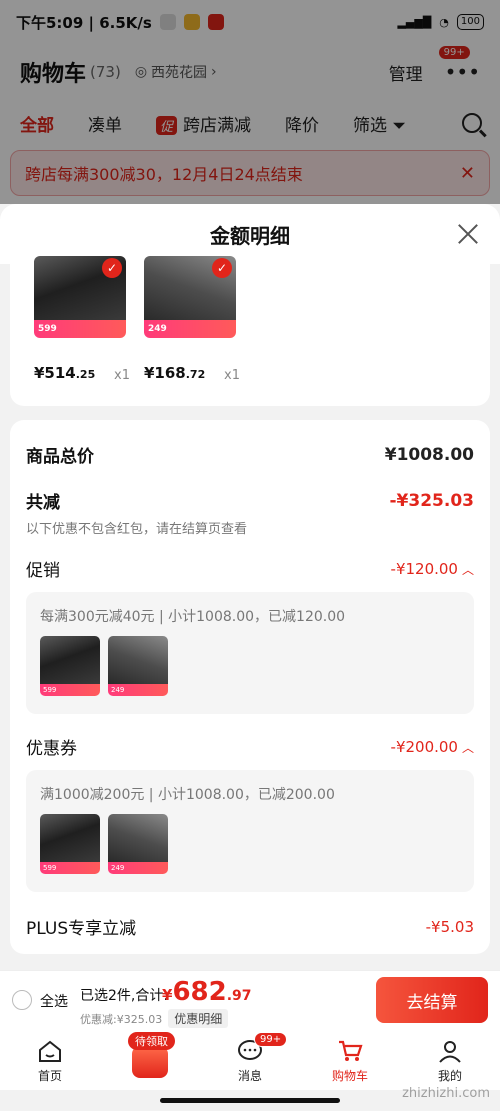 This screenshot has height=1111, width=500. Describe the element at coordinates (85, 374) in the screenshot. I see `item-price-dec: .25` at that location.